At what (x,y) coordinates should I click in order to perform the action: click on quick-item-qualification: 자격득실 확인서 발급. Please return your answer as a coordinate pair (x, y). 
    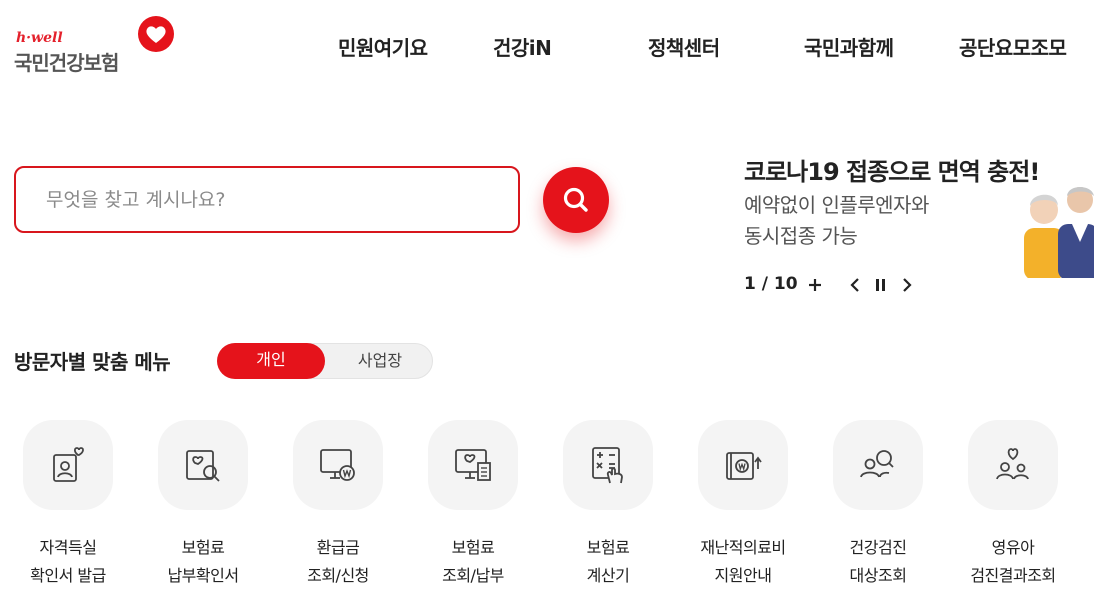
    Looking at the image, I should click on (67, 510).